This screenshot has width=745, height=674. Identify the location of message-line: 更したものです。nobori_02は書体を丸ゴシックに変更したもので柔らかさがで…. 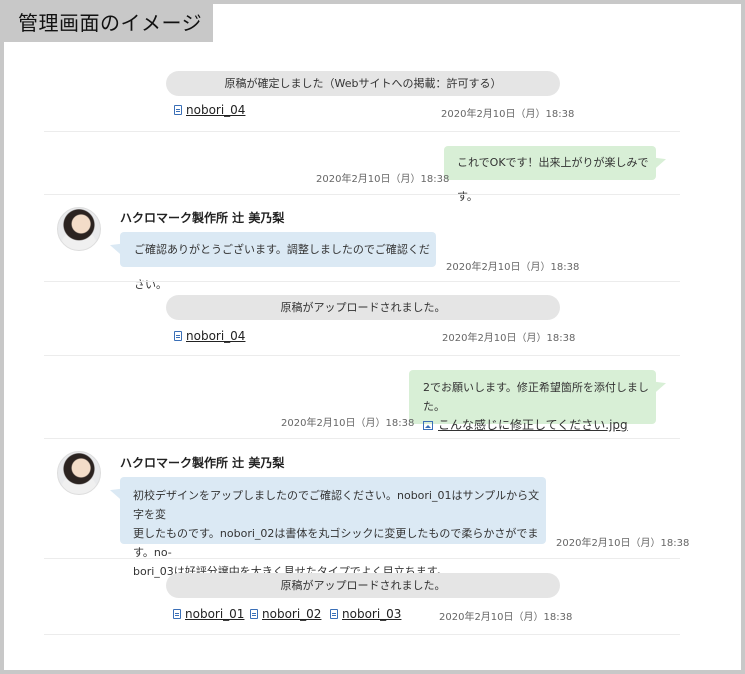
(336, 543).